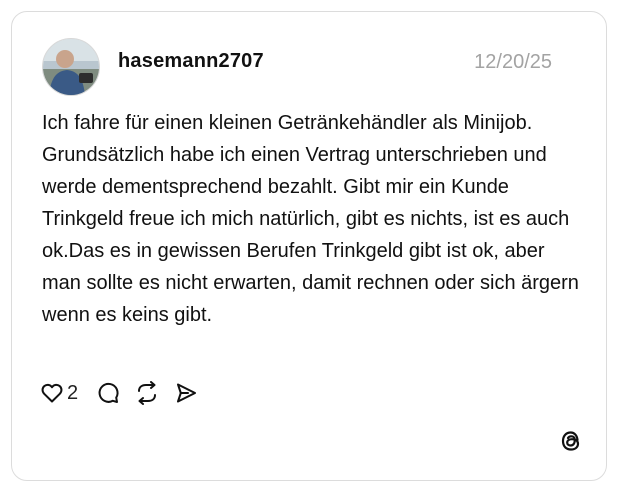  I want to click on like-count: 2, so click(73, 392).